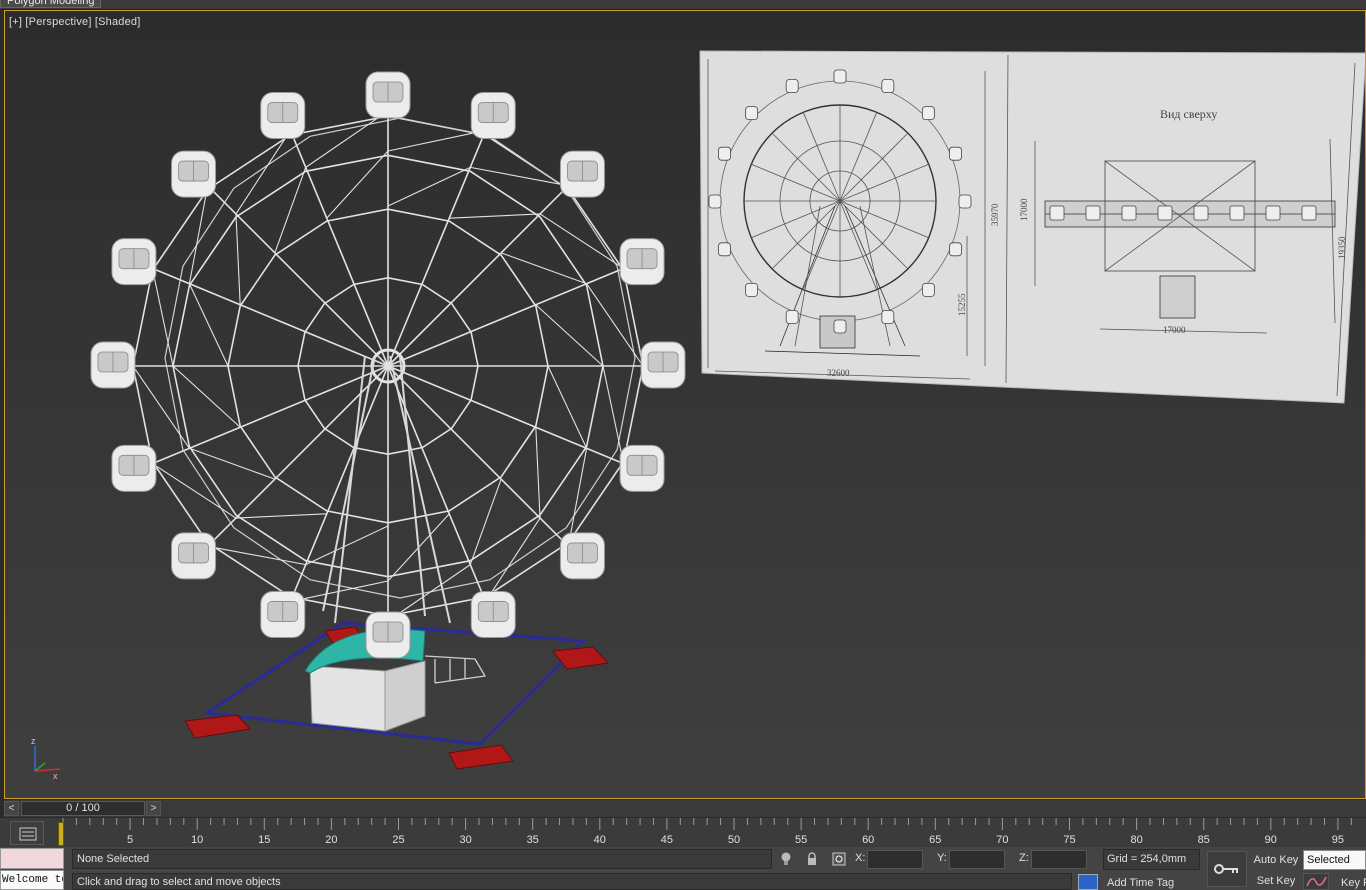 The image size is (1366, 890). Describe the element at coordinates (812, 859) in the screenshot. I see `lock-icon` at that location.